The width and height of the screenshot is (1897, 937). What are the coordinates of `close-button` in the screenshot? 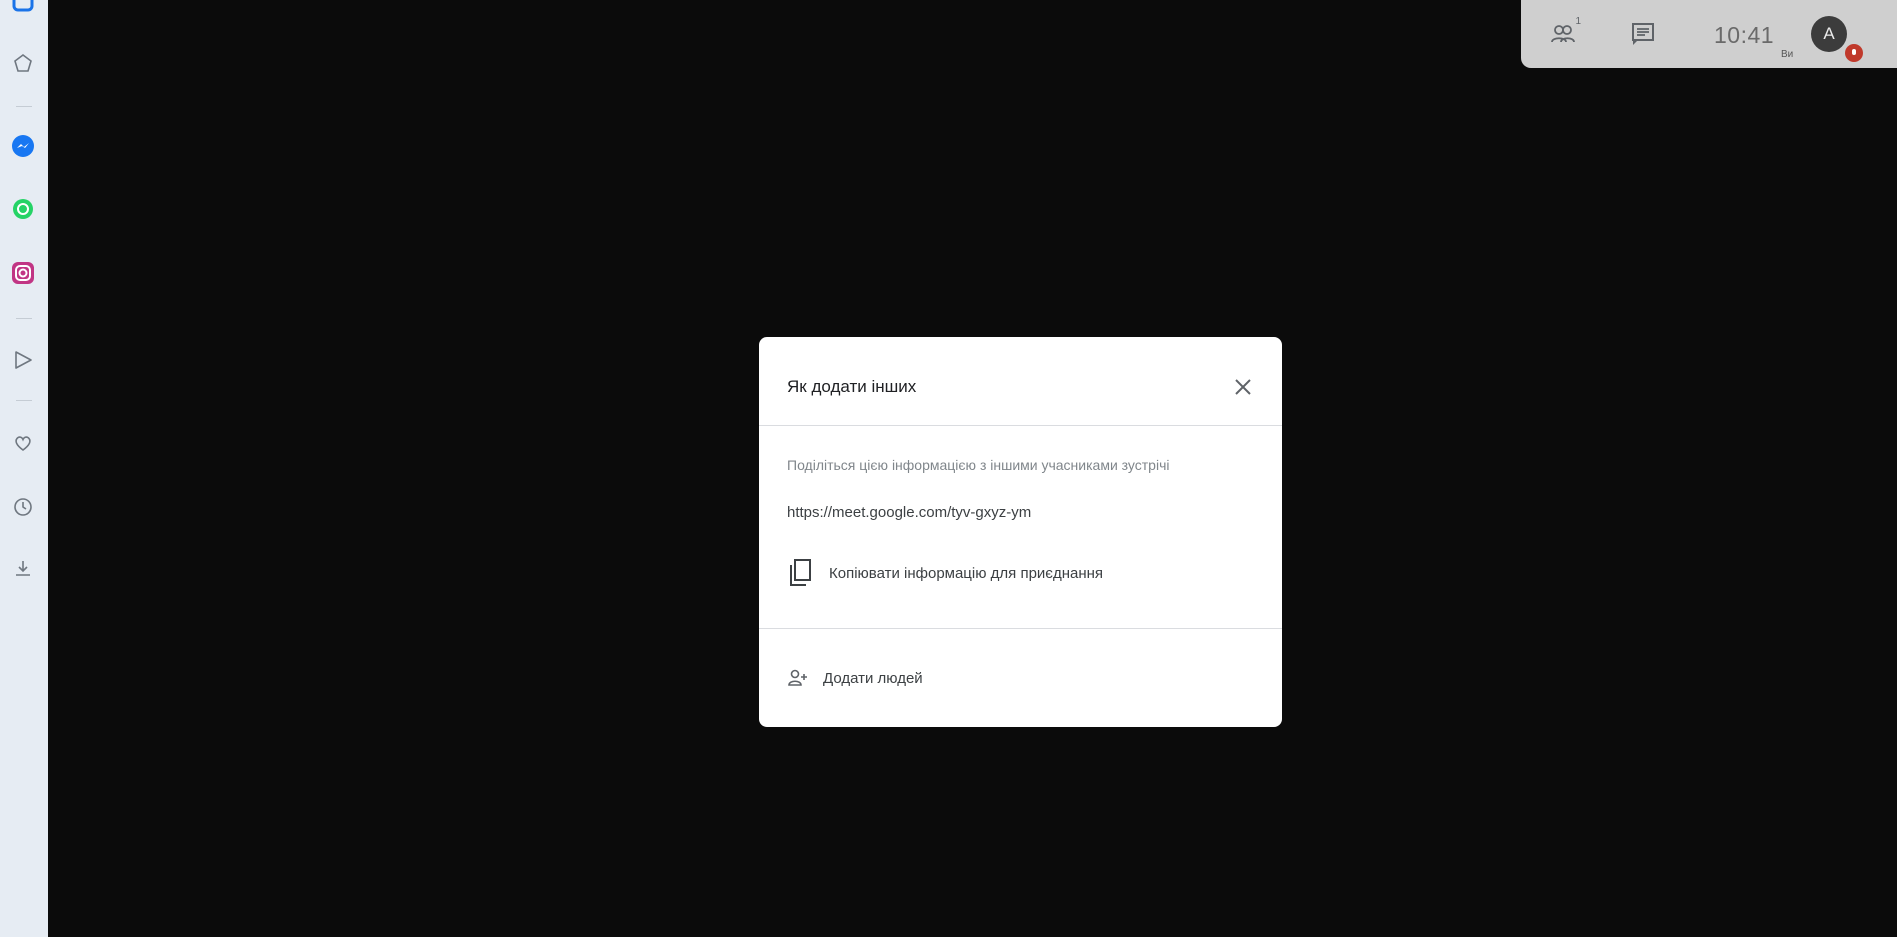 It's located at (1243, 387).